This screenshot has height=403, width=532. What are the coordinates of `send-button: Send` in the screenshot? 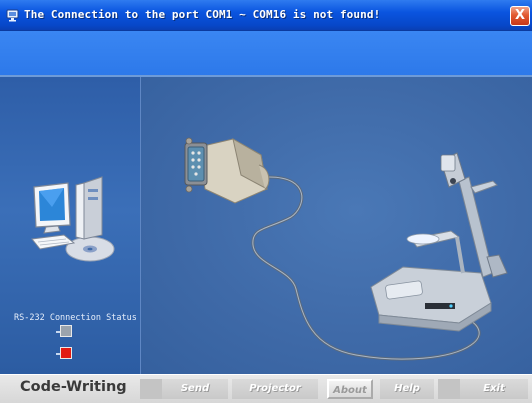 It's located at (195, 389).